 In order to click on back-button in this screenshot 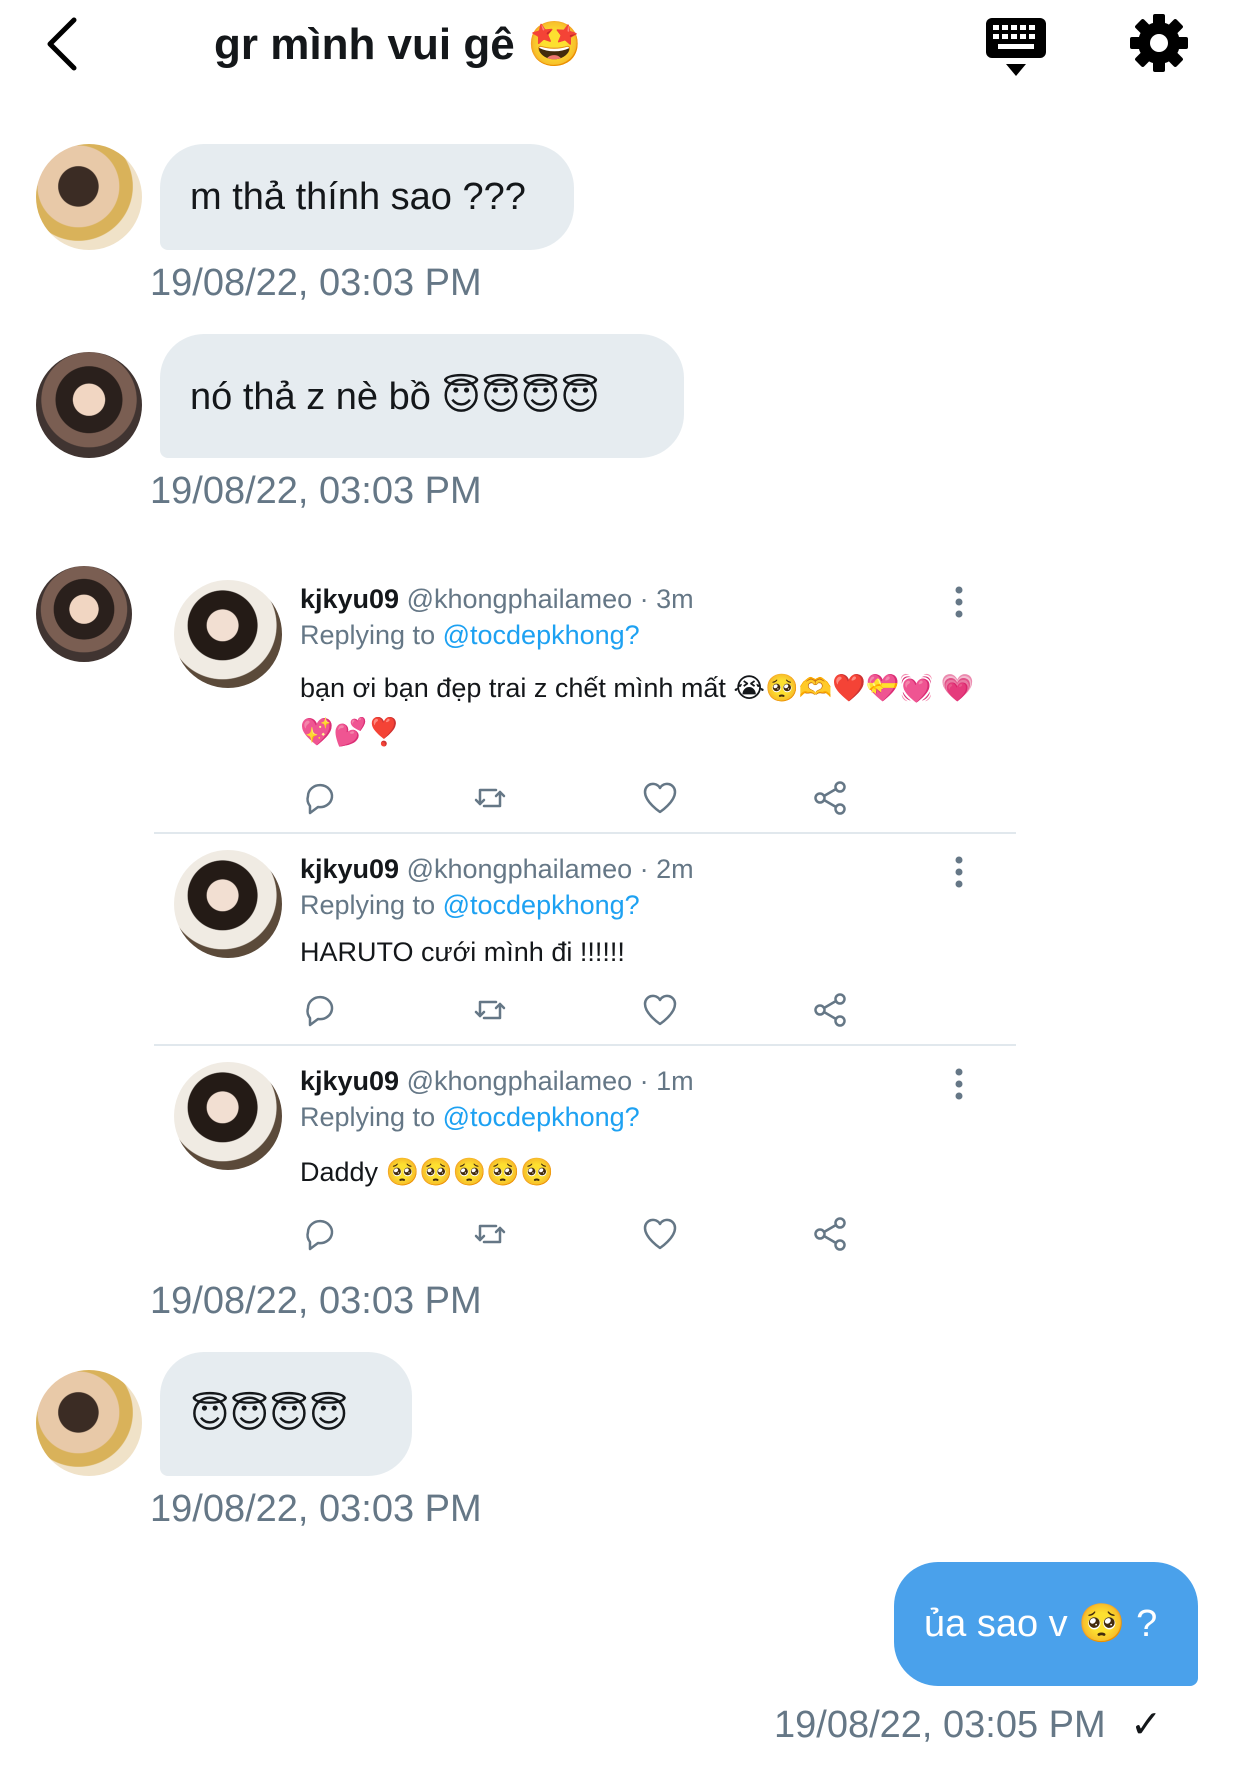, I will do `click(65, 44)`.